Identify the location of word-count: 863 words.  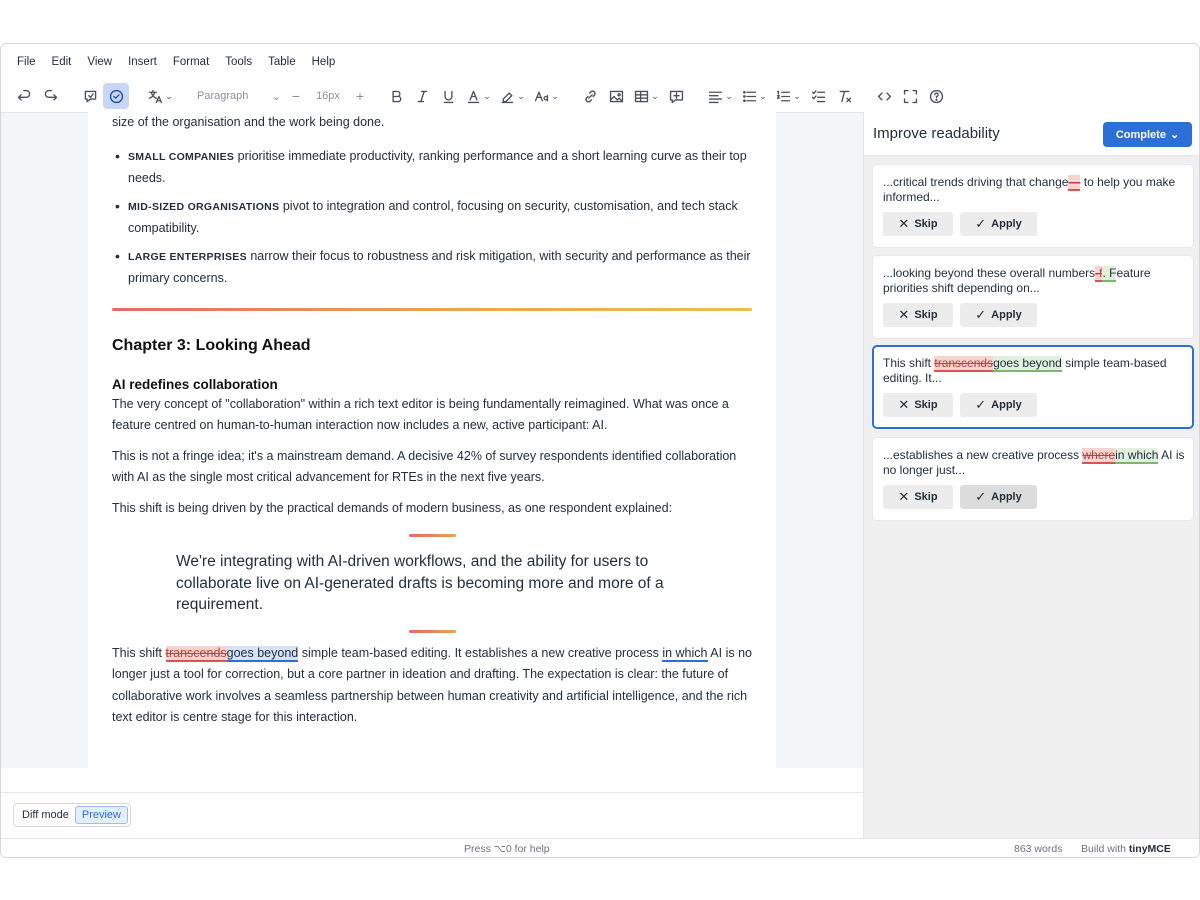
(1038, 849).